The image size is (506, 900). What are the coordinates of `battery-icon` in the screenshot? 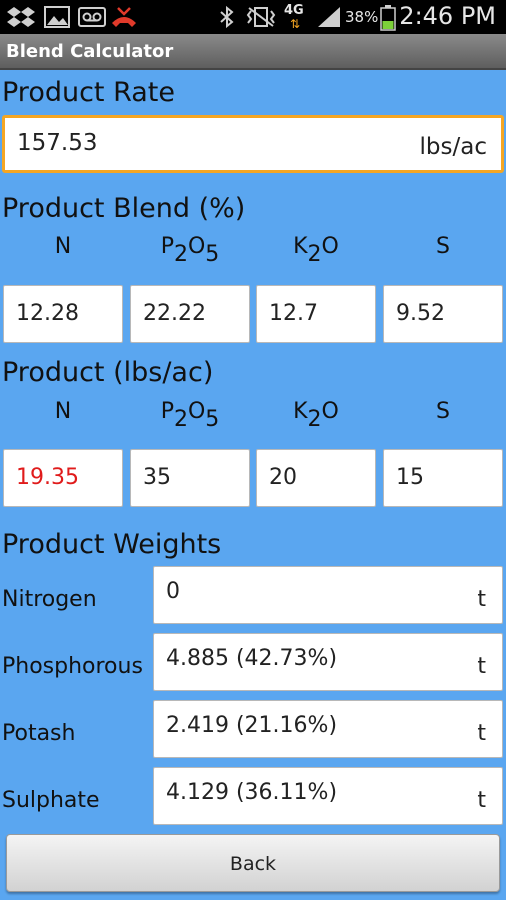 It's located at (388, 18).